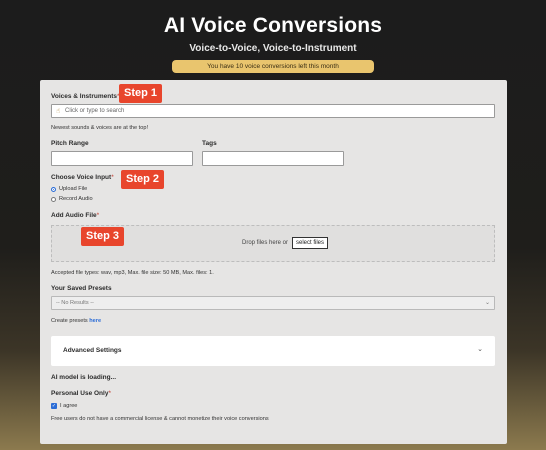 This screenshot has height=450, width=546. Describe the element at coordinates (70, 143) in the screenshot. I see `pitch-range-label: Pitch Range` at that location.